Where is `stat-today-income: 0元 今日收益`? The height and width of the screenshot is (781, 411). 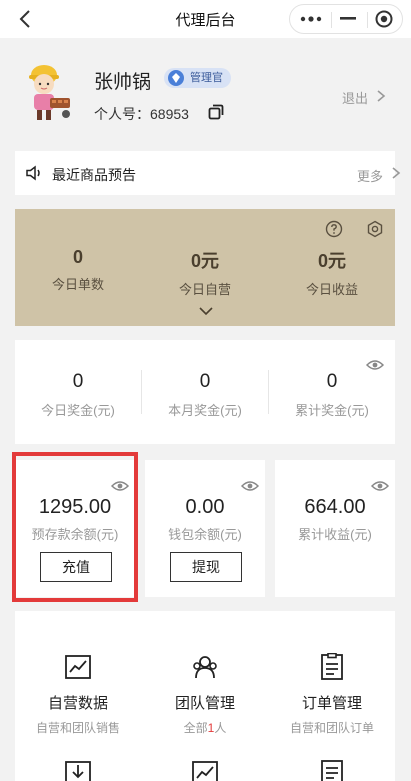 stat-today-income: 0元 今日收益 is located at coordinates (332, 272).